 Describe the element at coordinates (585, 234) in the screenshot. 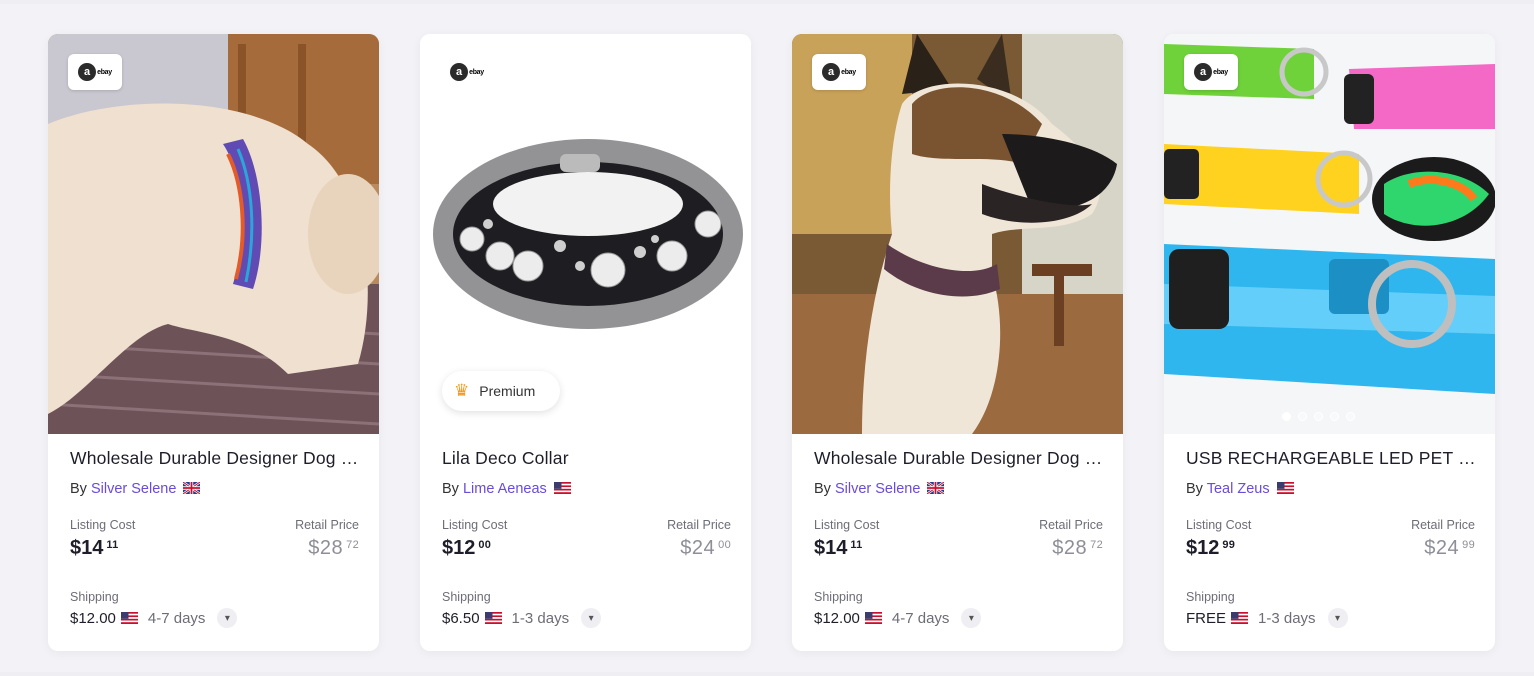

I see `product-image: a ebay ♛ Premium` at that location.